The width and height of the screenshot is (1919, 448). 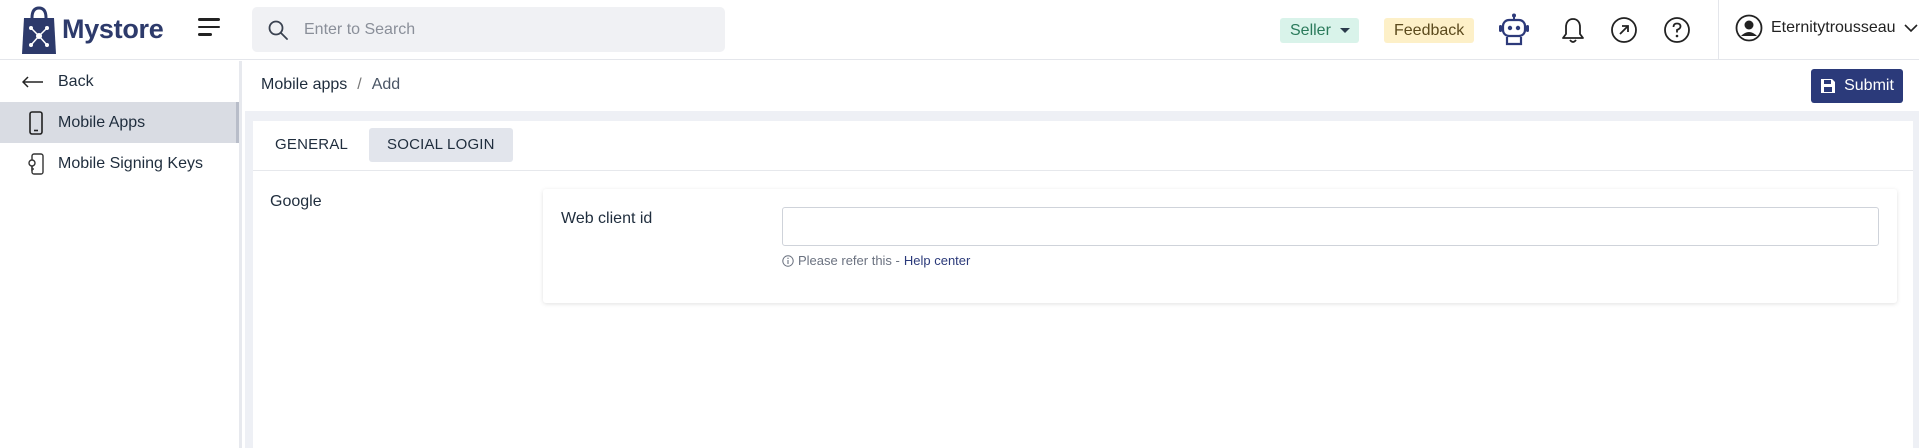 I want to click on chevron-down-icon, so click(x=1910, y=28).